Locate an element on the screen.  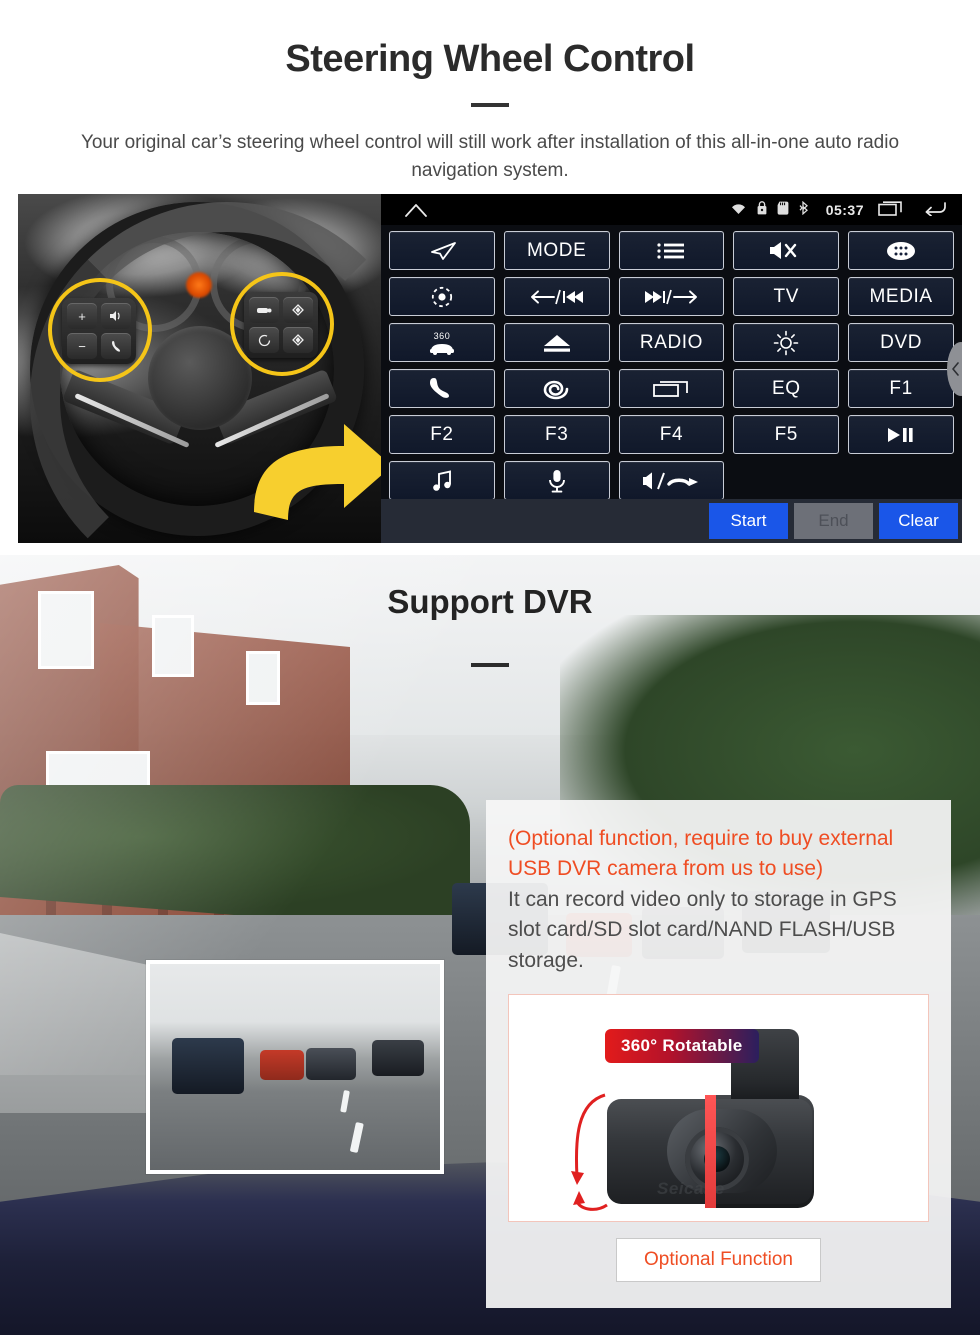
key-music is located at coordinates (442, 480).